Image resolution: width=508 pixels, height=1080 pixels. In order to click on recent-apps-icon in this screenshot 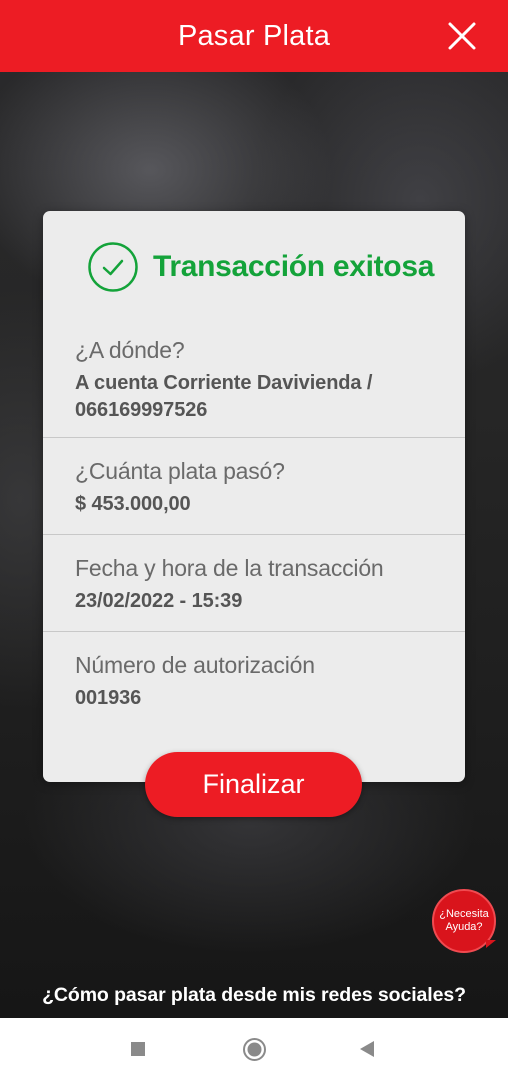, I will do `click(138, 1049)`.